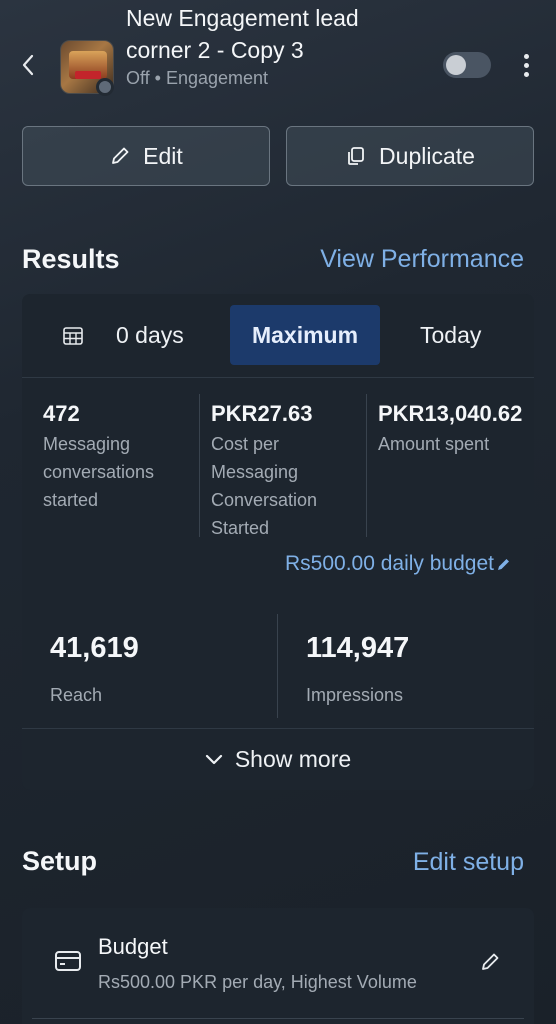 This screenshot has height=1024, width=556. What do you see at coordinates (356, 156) in the screenshot?
I see `duplicate-icon` at bounding box center [356, 156].